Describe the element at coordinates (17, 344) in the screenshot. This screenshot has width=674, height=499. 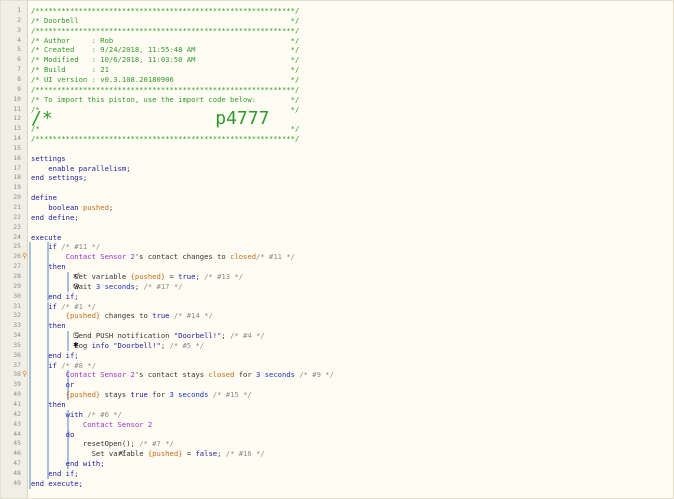
I see `line-number: 35` at that location.